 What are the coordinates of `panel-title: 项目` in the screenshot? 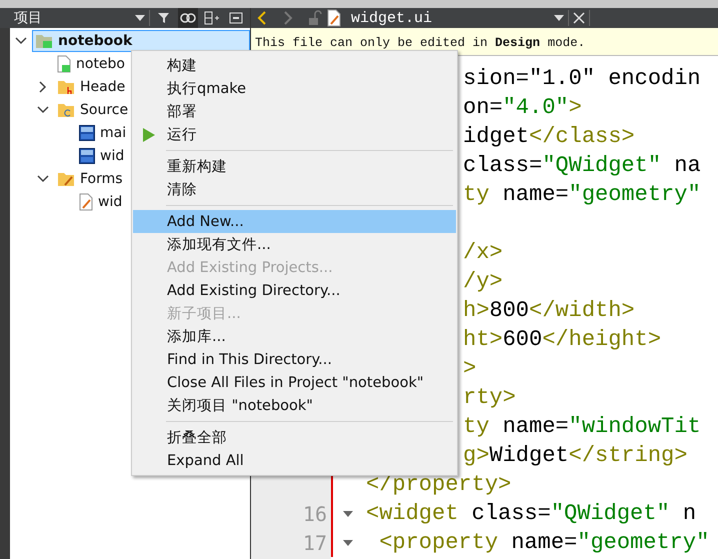 It's located at (28, 18).